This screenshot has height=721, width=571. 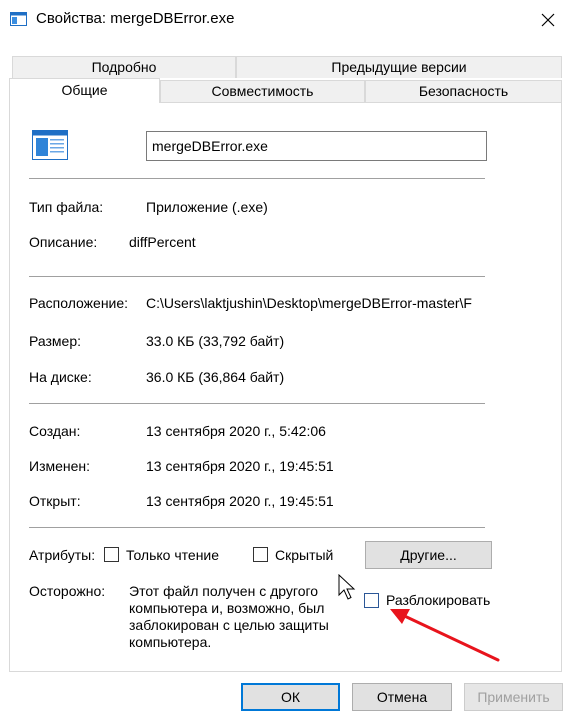 I want to click on modified-label: Изменен:, so click(x=60, y=466).